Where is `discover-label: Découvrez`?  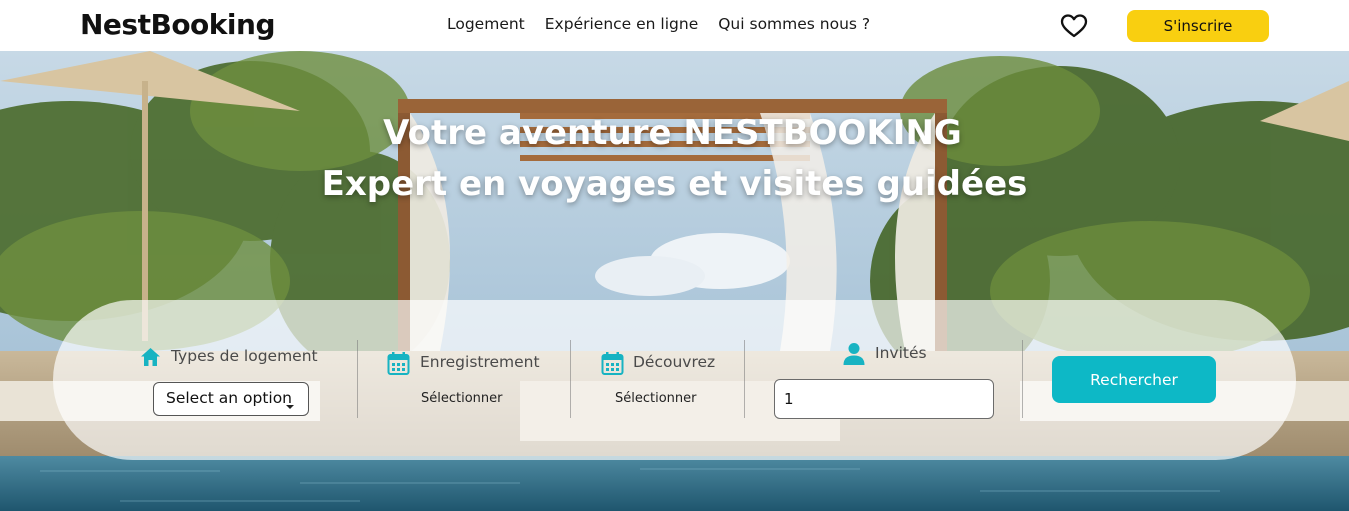 discover-label: Découvrez is located at coordinates (674, 362).